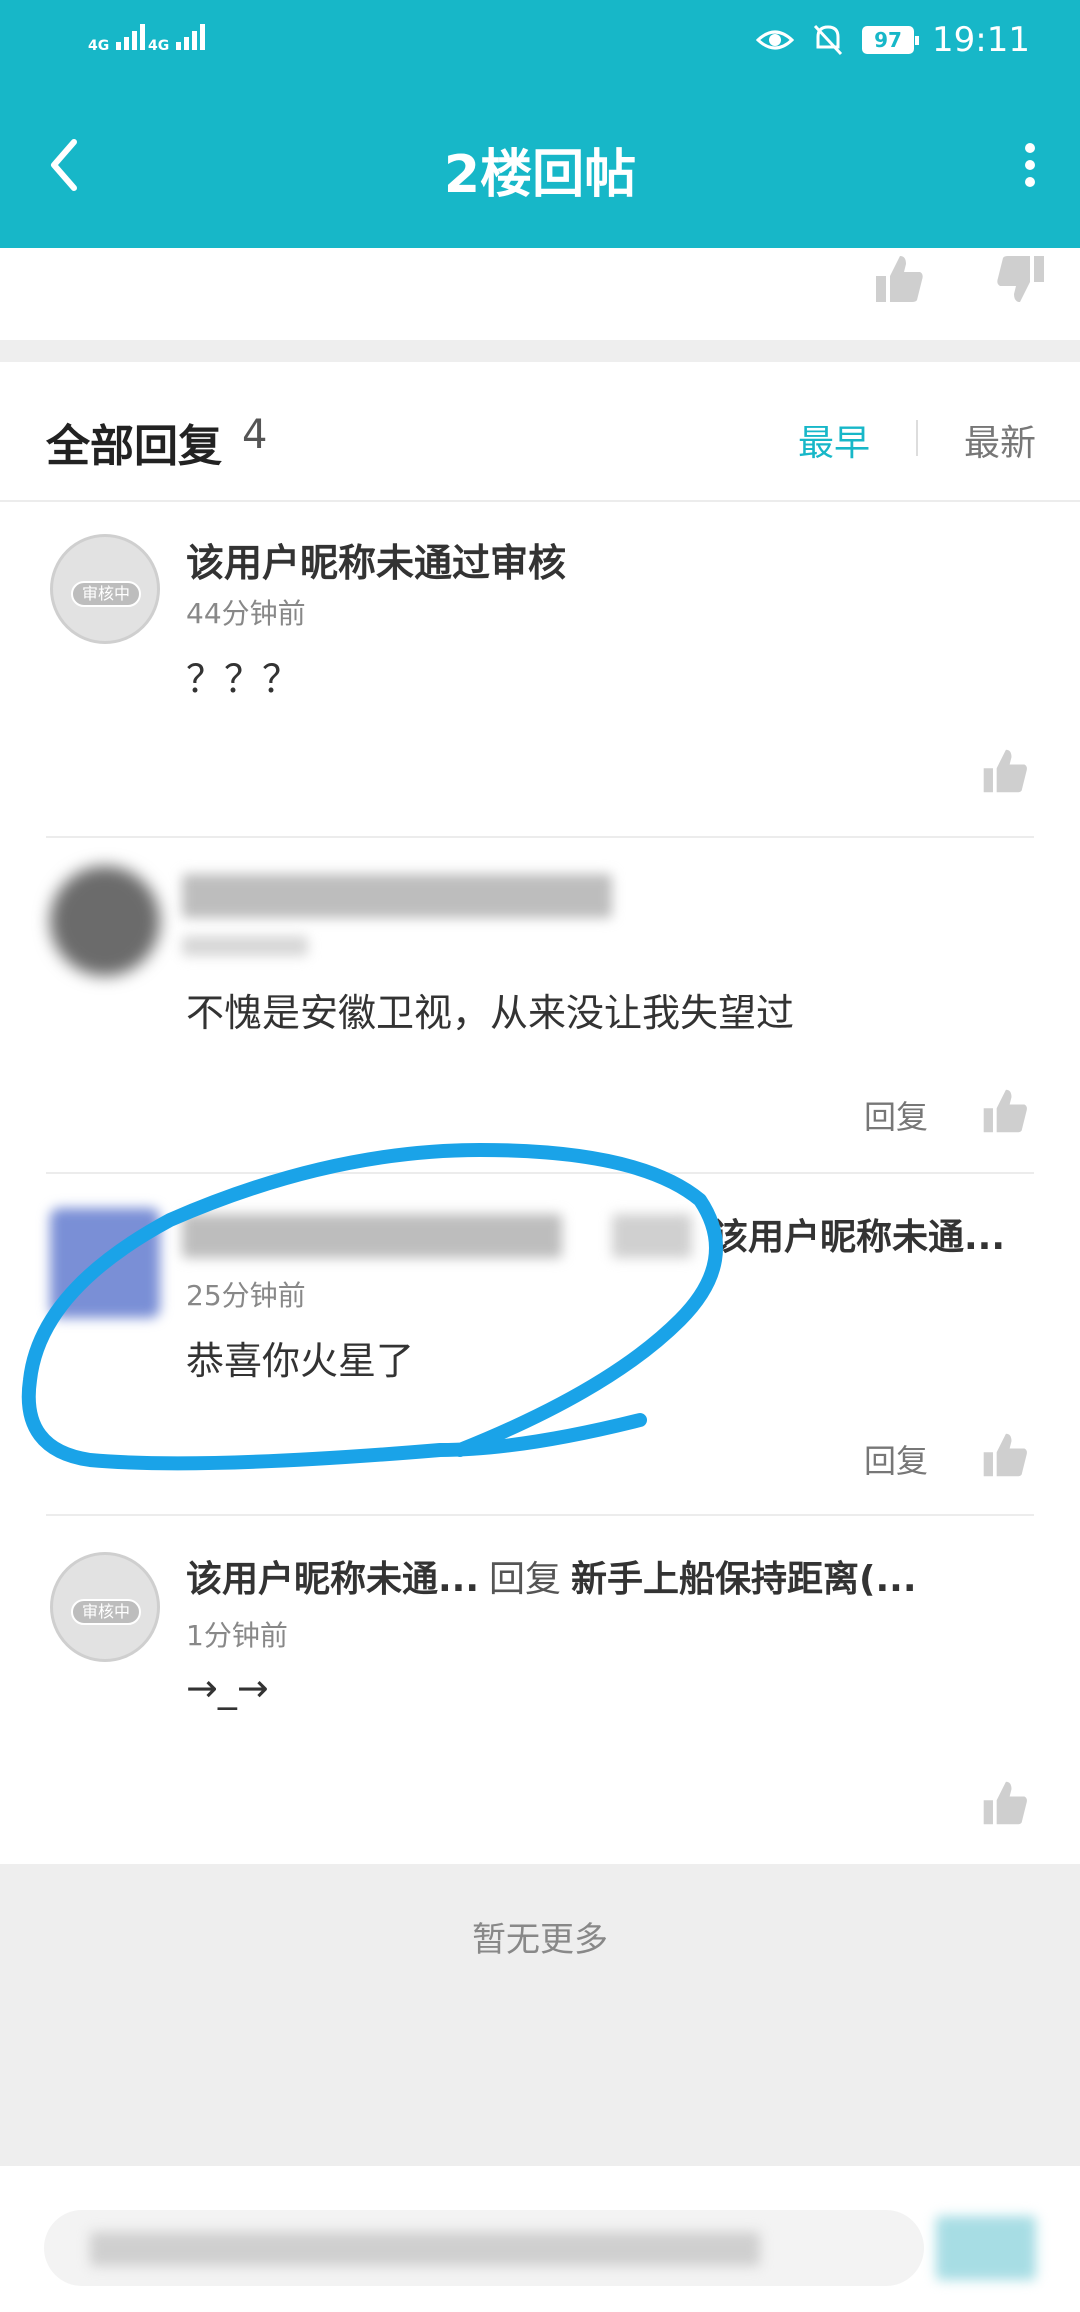 The image size is (1080, 2312). Describe the element at coordinates (1030, 165) in the screenshot. I see `more-options-icon` at that location.